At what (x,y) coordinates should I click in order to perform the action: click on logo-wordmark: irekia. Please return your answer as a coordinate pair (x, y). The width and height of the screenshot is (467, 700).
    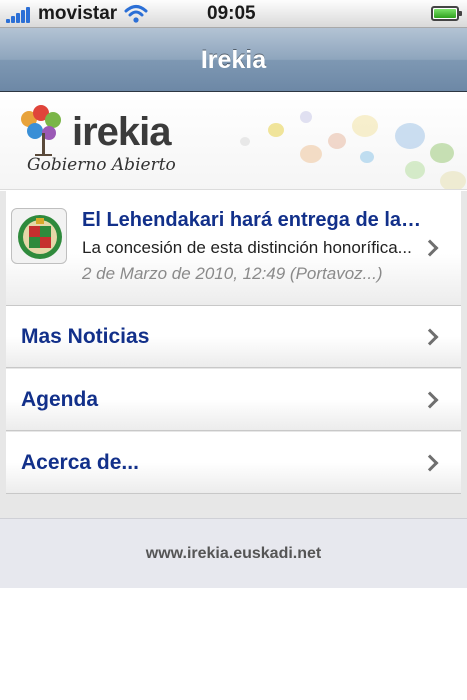
    Looking at the image, I should click on (122, 132).